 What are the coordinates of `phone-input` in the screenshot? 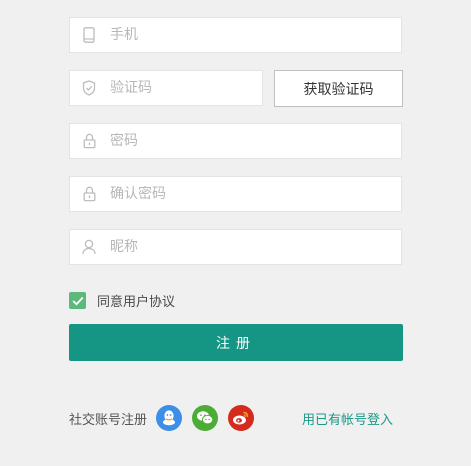 It's located at (240, 35).